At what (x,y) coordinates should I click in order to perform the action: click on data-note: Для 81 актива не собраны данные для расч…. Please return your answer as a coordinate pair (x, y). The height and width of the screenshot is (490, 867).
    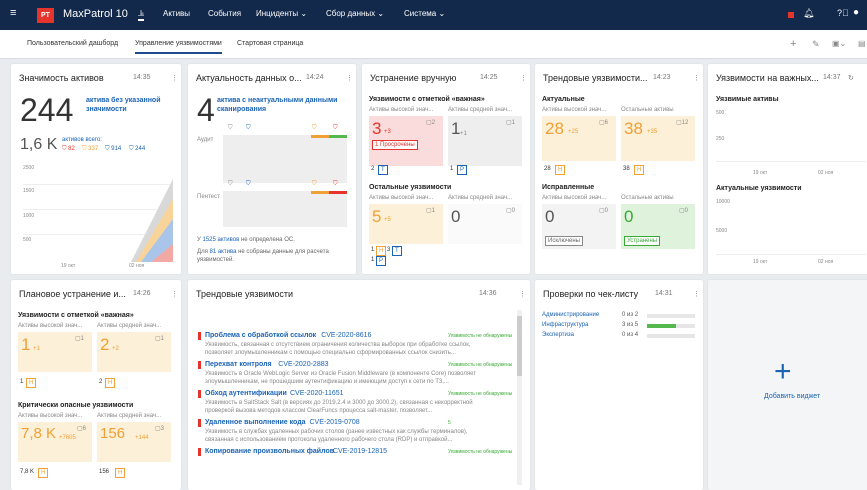
    Looking at the image, I should click on (263, 252).